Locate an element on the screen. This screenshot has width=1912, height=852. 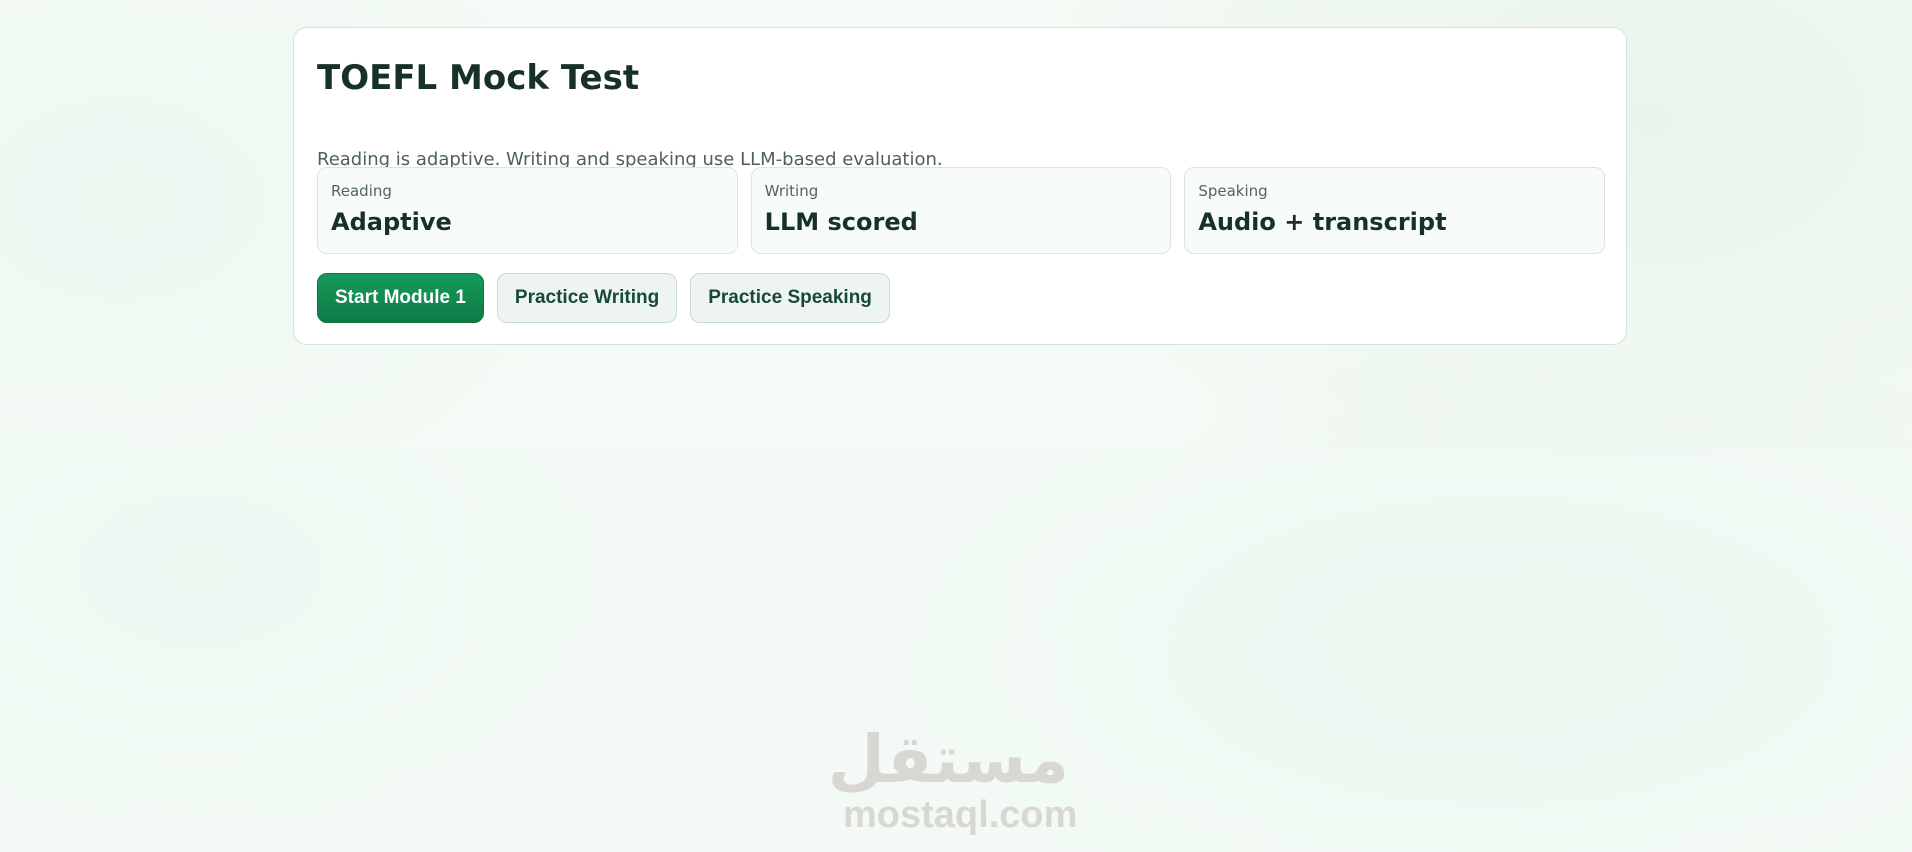
speaking-stat-card: Speaking Audio + transcript is located at coordinates (1395, 210).